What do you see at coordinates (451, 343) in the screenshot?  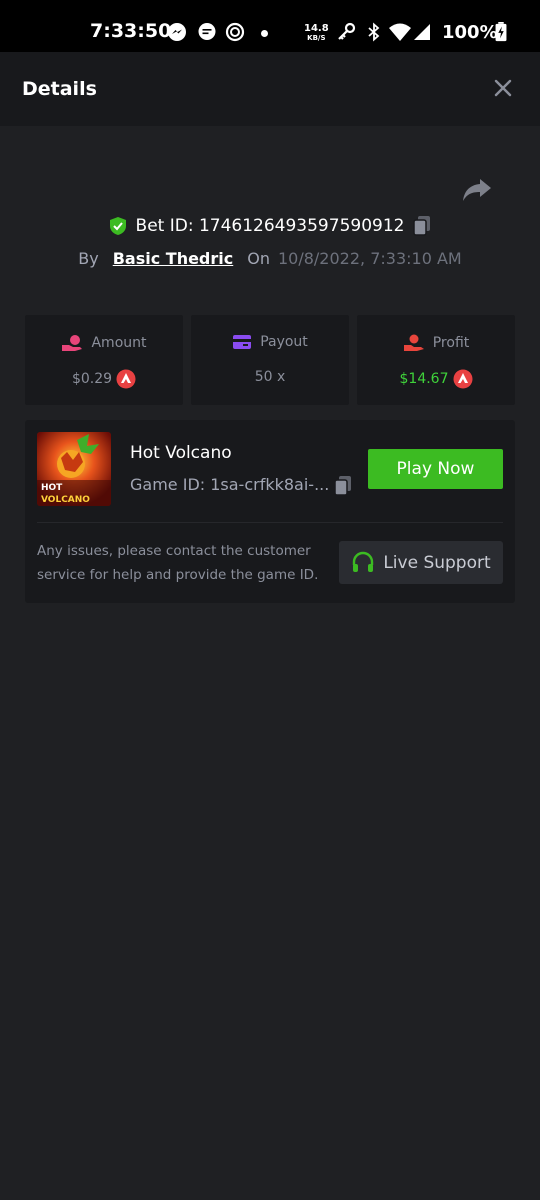 I see `stat-label: Profit` at bounding box center [451, 343].